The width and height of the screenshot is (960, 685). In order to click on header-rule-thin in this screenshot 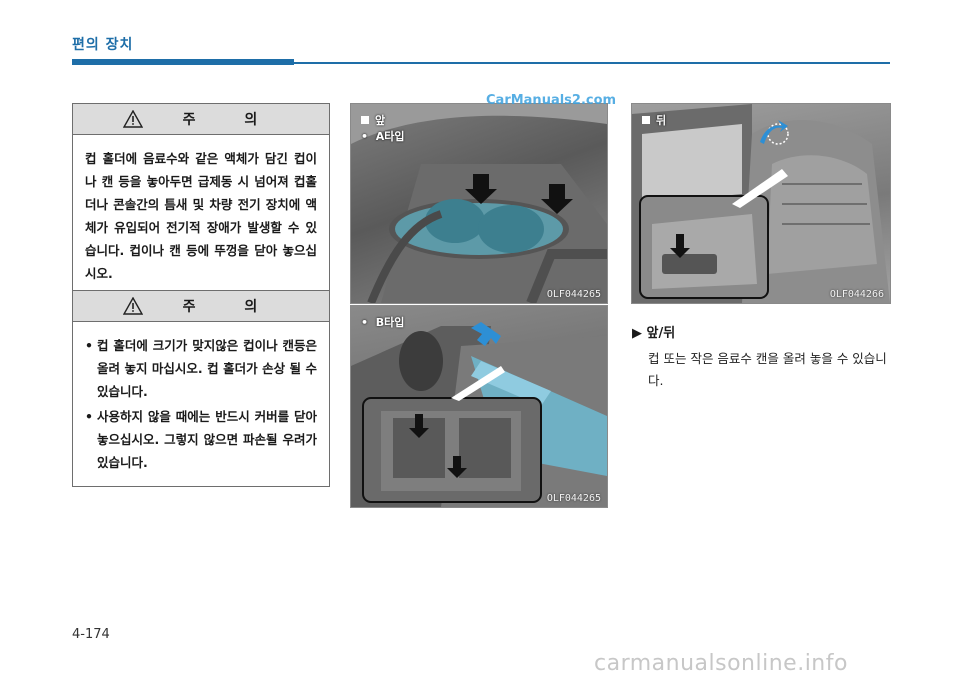, I will do `click(592, 63)`.